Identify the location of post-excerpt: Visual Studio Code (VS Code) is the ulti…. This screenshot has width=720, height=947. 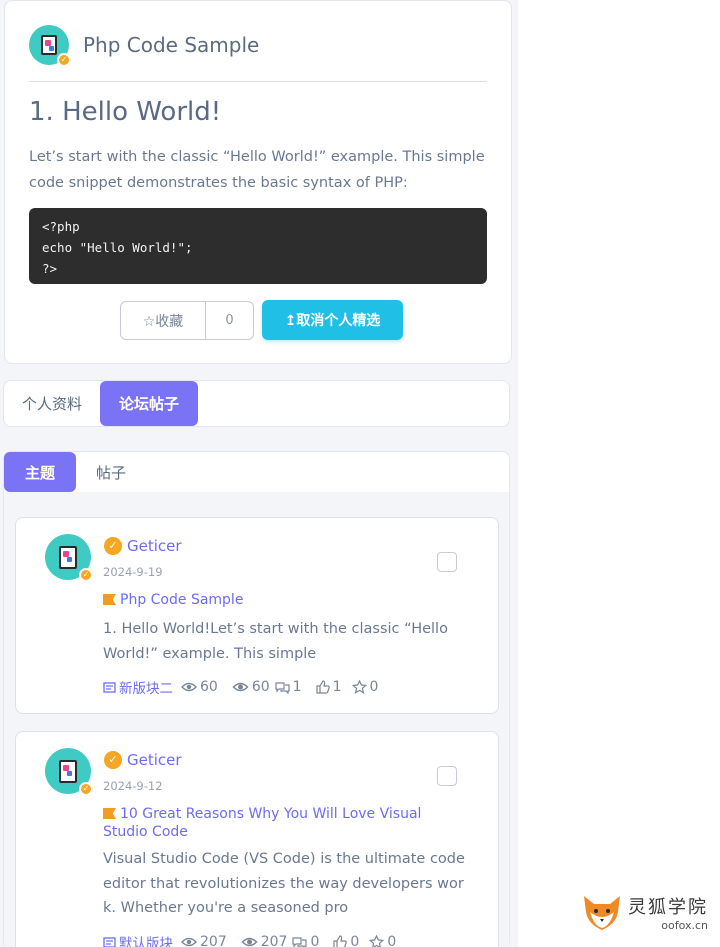
(284, 883).